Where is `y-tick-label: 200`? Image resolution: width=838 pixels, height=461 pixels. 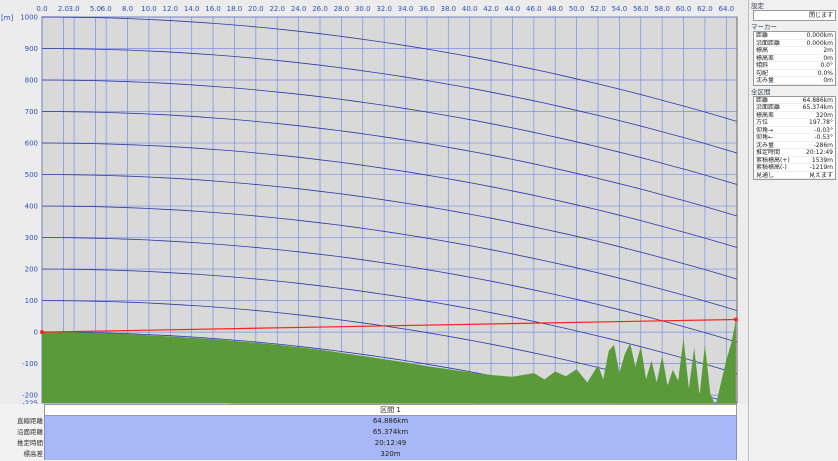
y-tick-label: 200 is located at coordinates (31, 270).